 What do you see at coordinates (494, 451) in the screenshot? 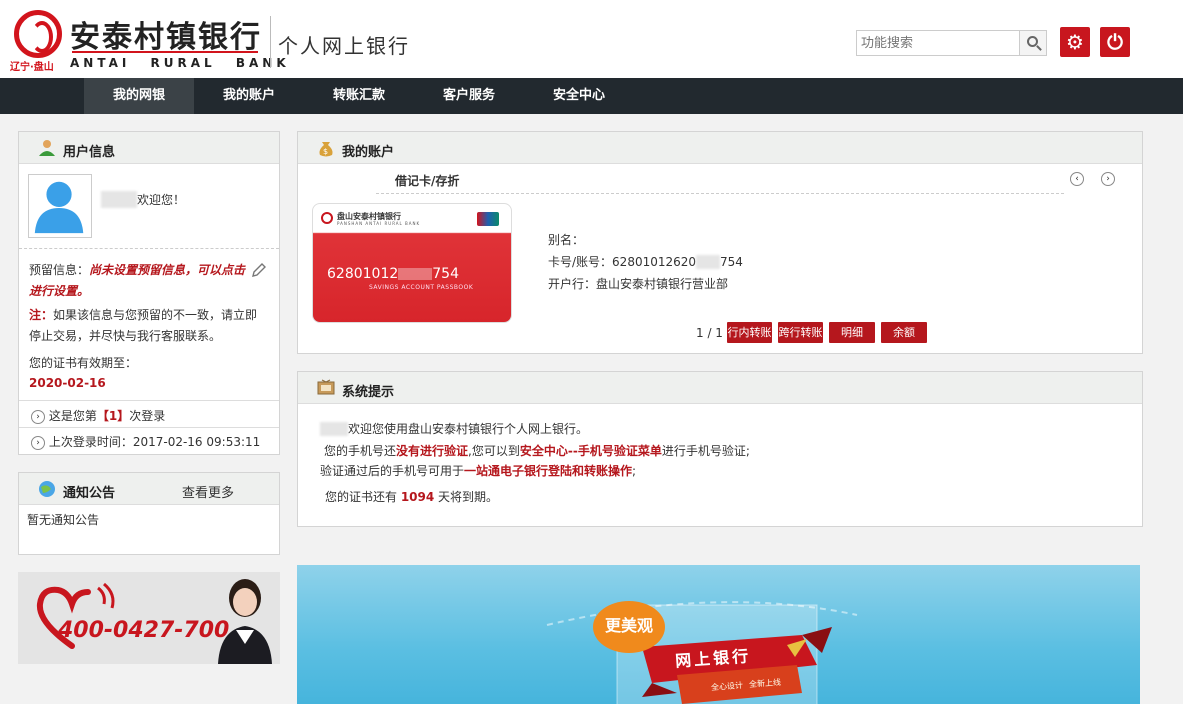
I see `line2-c: ,您可以到` at bounding box center [494, 451].